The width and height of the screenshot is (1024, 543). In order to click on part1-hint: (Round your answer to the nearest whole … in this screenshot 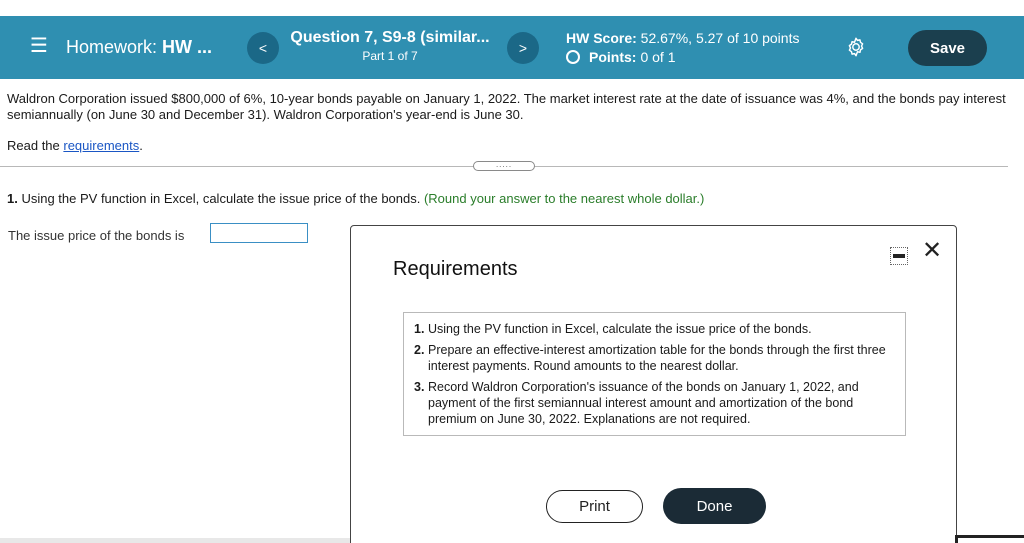, I will do `click(564, 198)`.